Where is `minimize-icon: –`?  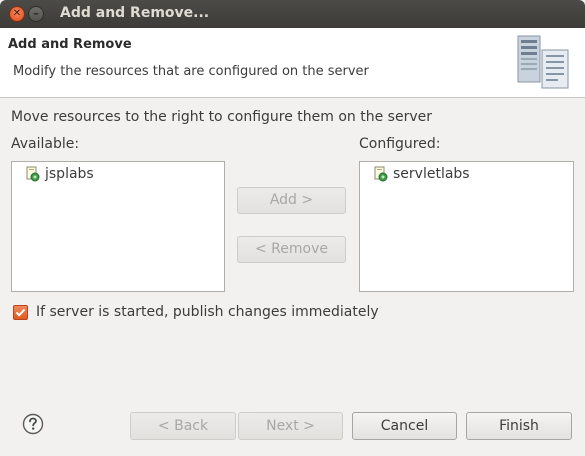
minimize-icon: – is located at coordinates (36, 13).